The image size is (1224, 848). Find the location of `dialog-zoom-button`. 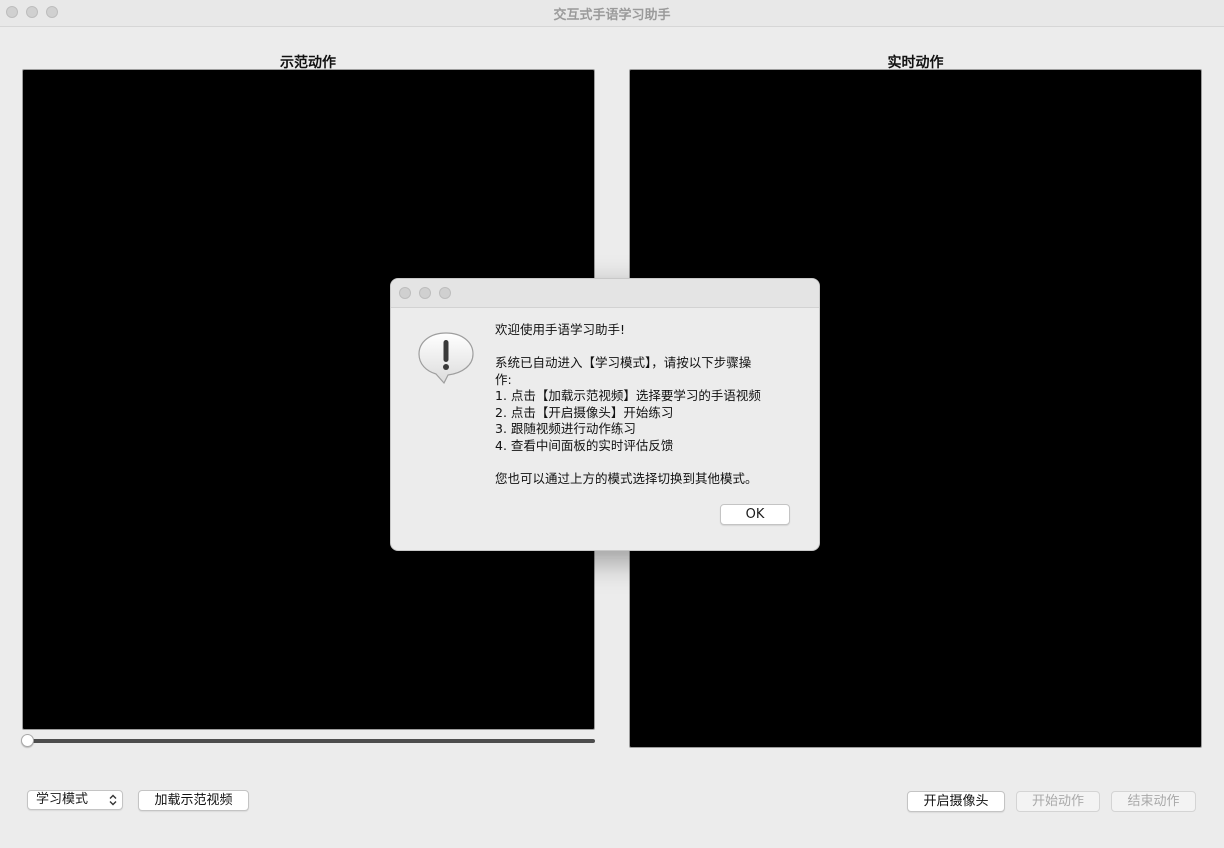

dialog-zoom-button is located at coordinates (445, 293).